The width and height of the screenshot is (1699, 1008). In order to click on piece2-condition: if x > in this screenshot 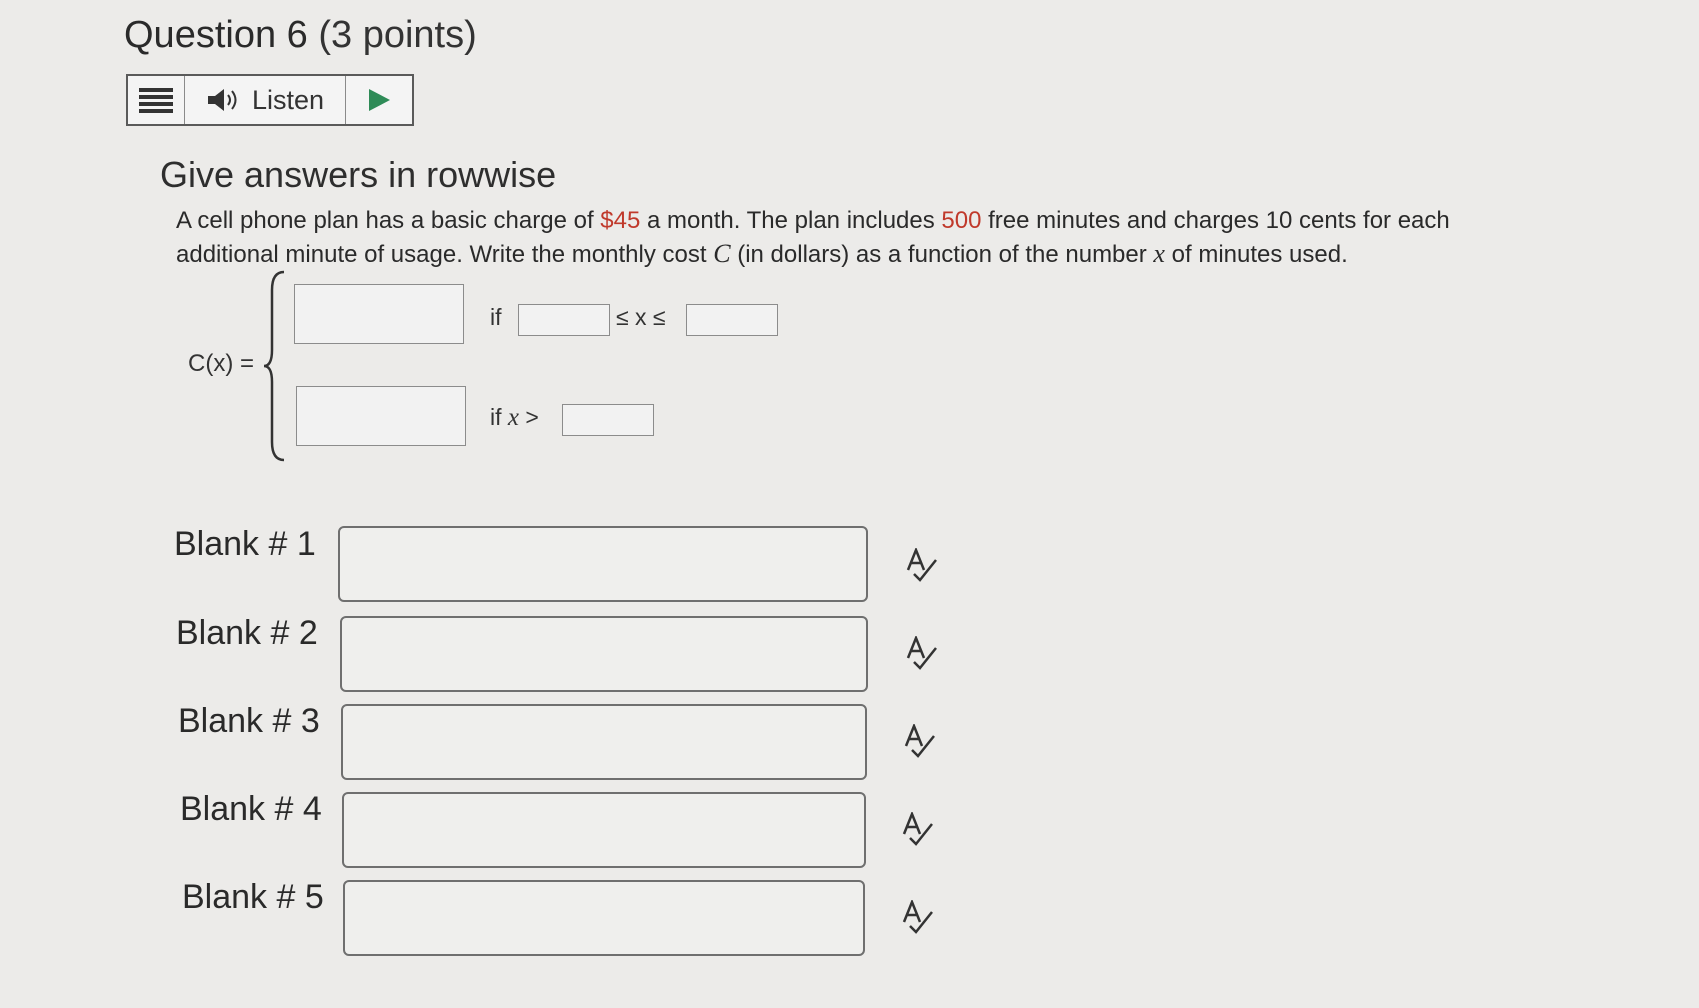, I will do `click(514, 418)`.